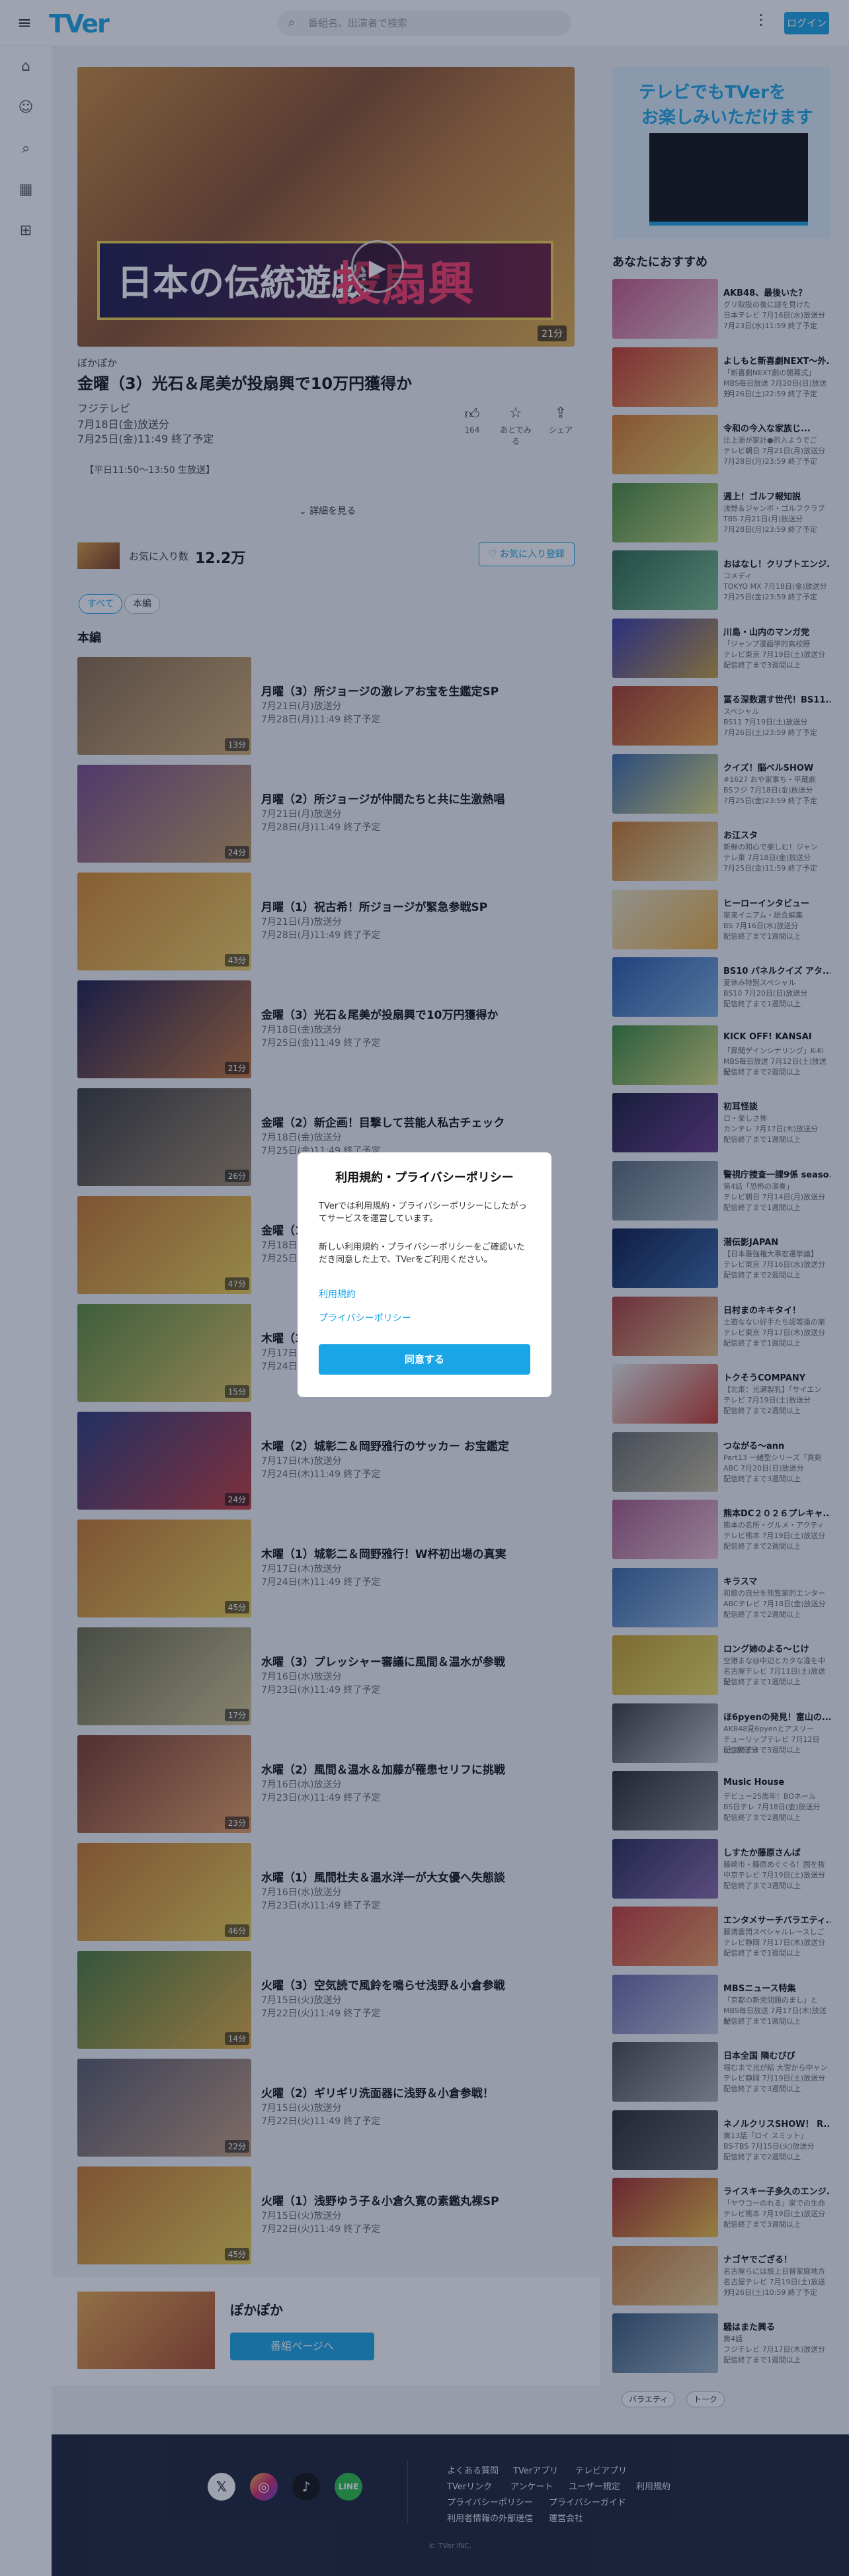 The height and width of the screenshot is (2576, 849). What do you see at coordinates (337, 1294) in the screenshot?
I see `terms-link: 利用規約` at bounding box center [337, 1294].